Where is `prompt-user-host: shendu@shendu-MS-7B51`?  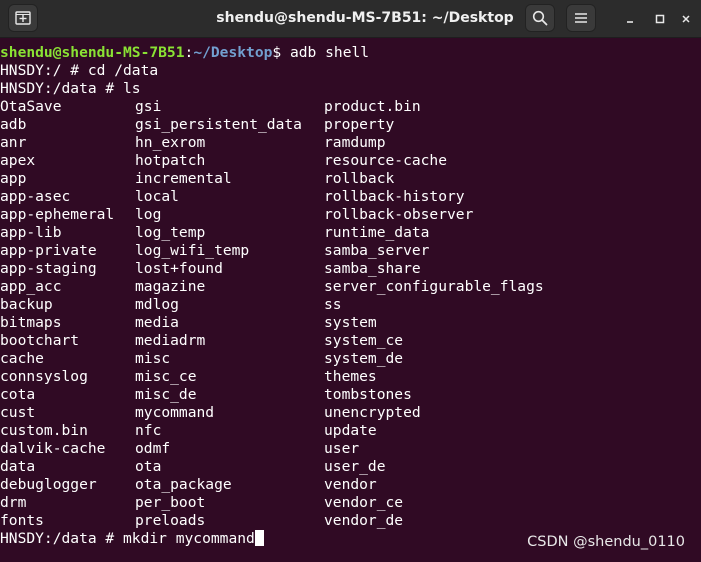
prompt-user-host: shendu@shendu-MS-7B51 is located at coordinates (92, 52).